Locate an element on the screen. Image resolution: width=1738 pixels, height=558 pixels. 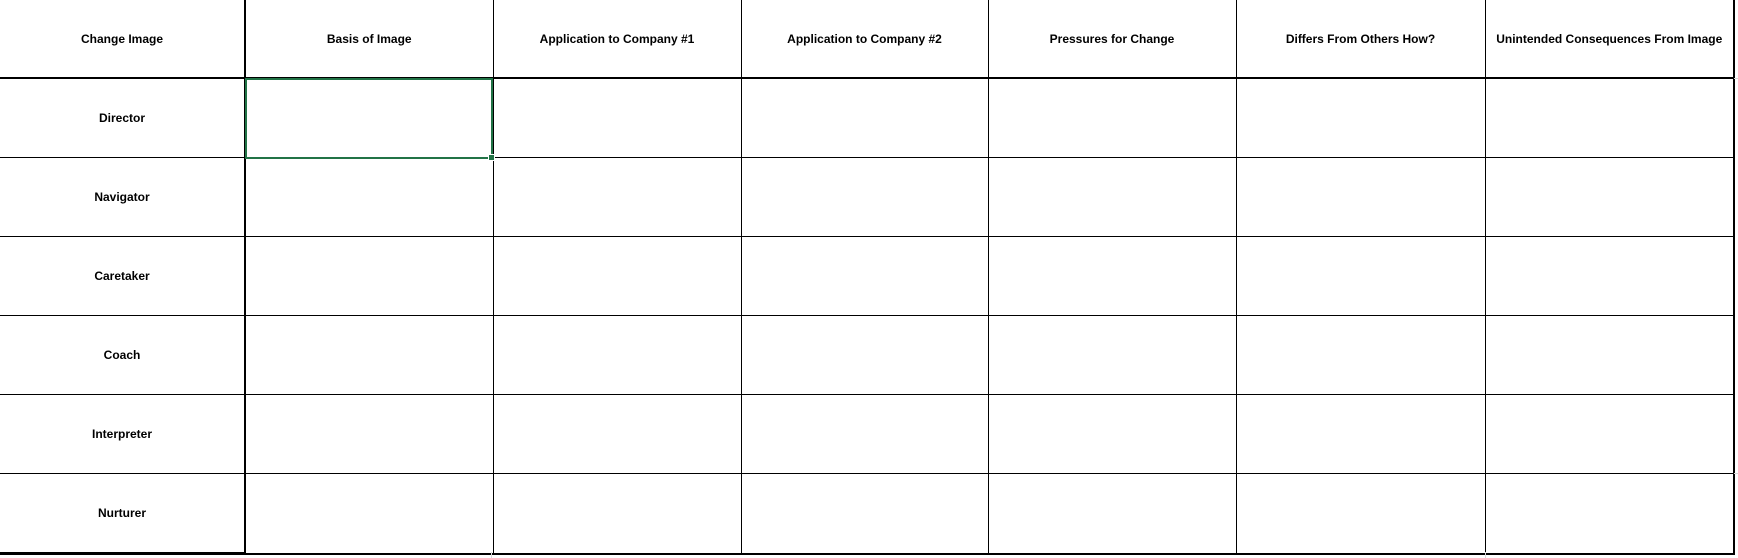
row-label-interpreter: Interpreter is located at coordinates (123, 434).